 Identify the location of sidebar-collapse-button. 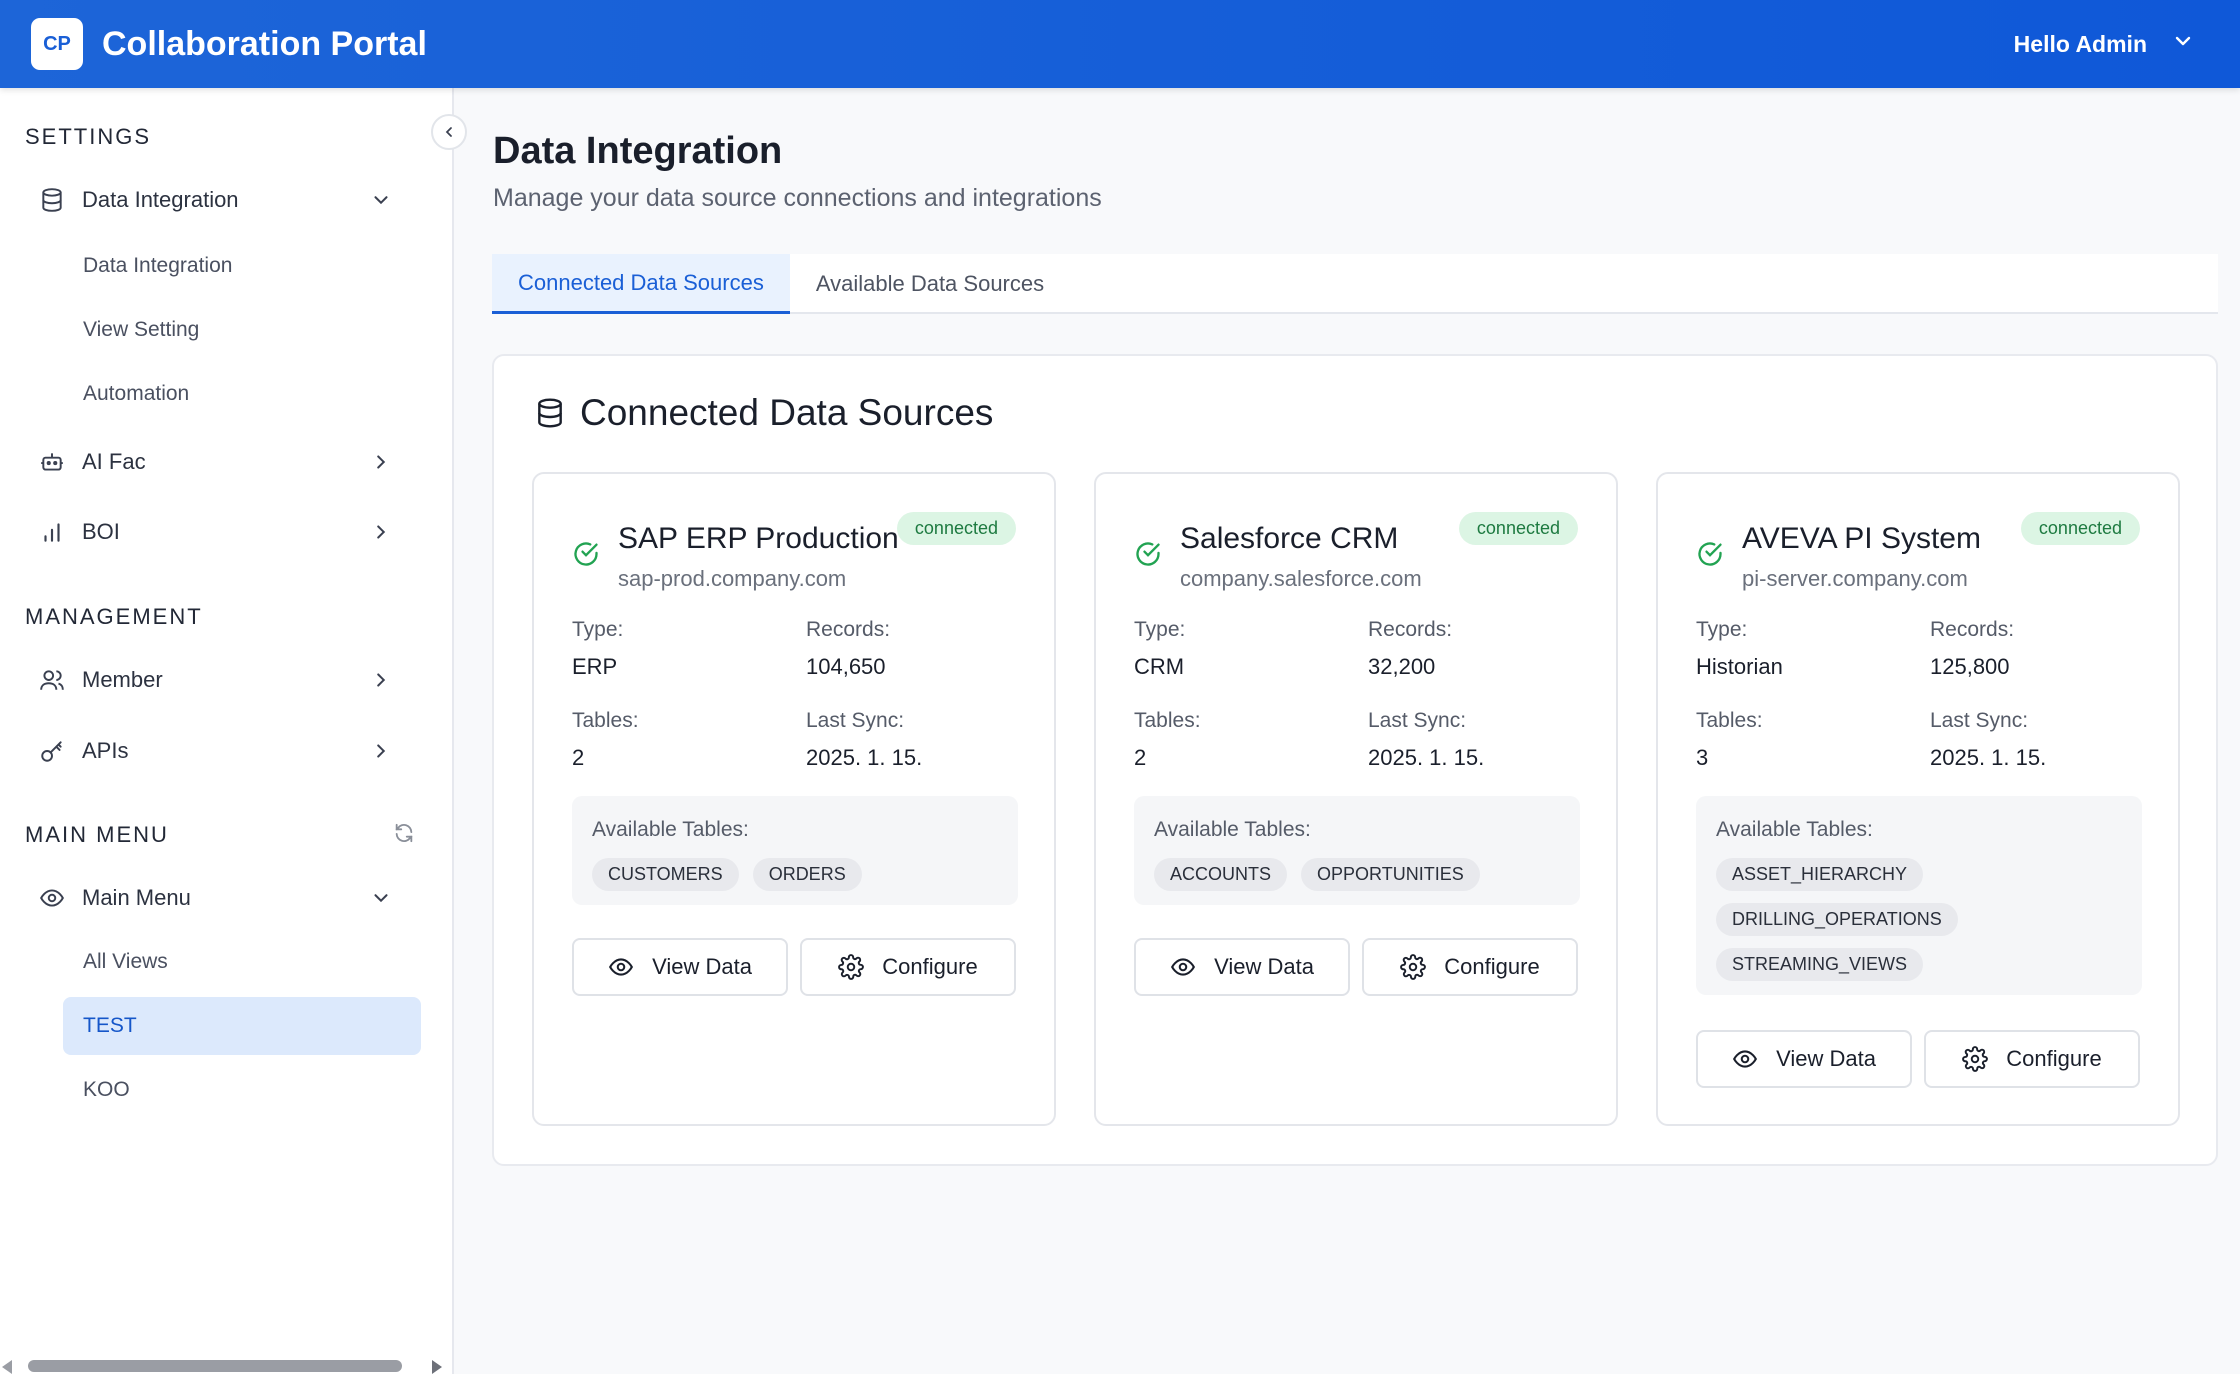
(449, 132).